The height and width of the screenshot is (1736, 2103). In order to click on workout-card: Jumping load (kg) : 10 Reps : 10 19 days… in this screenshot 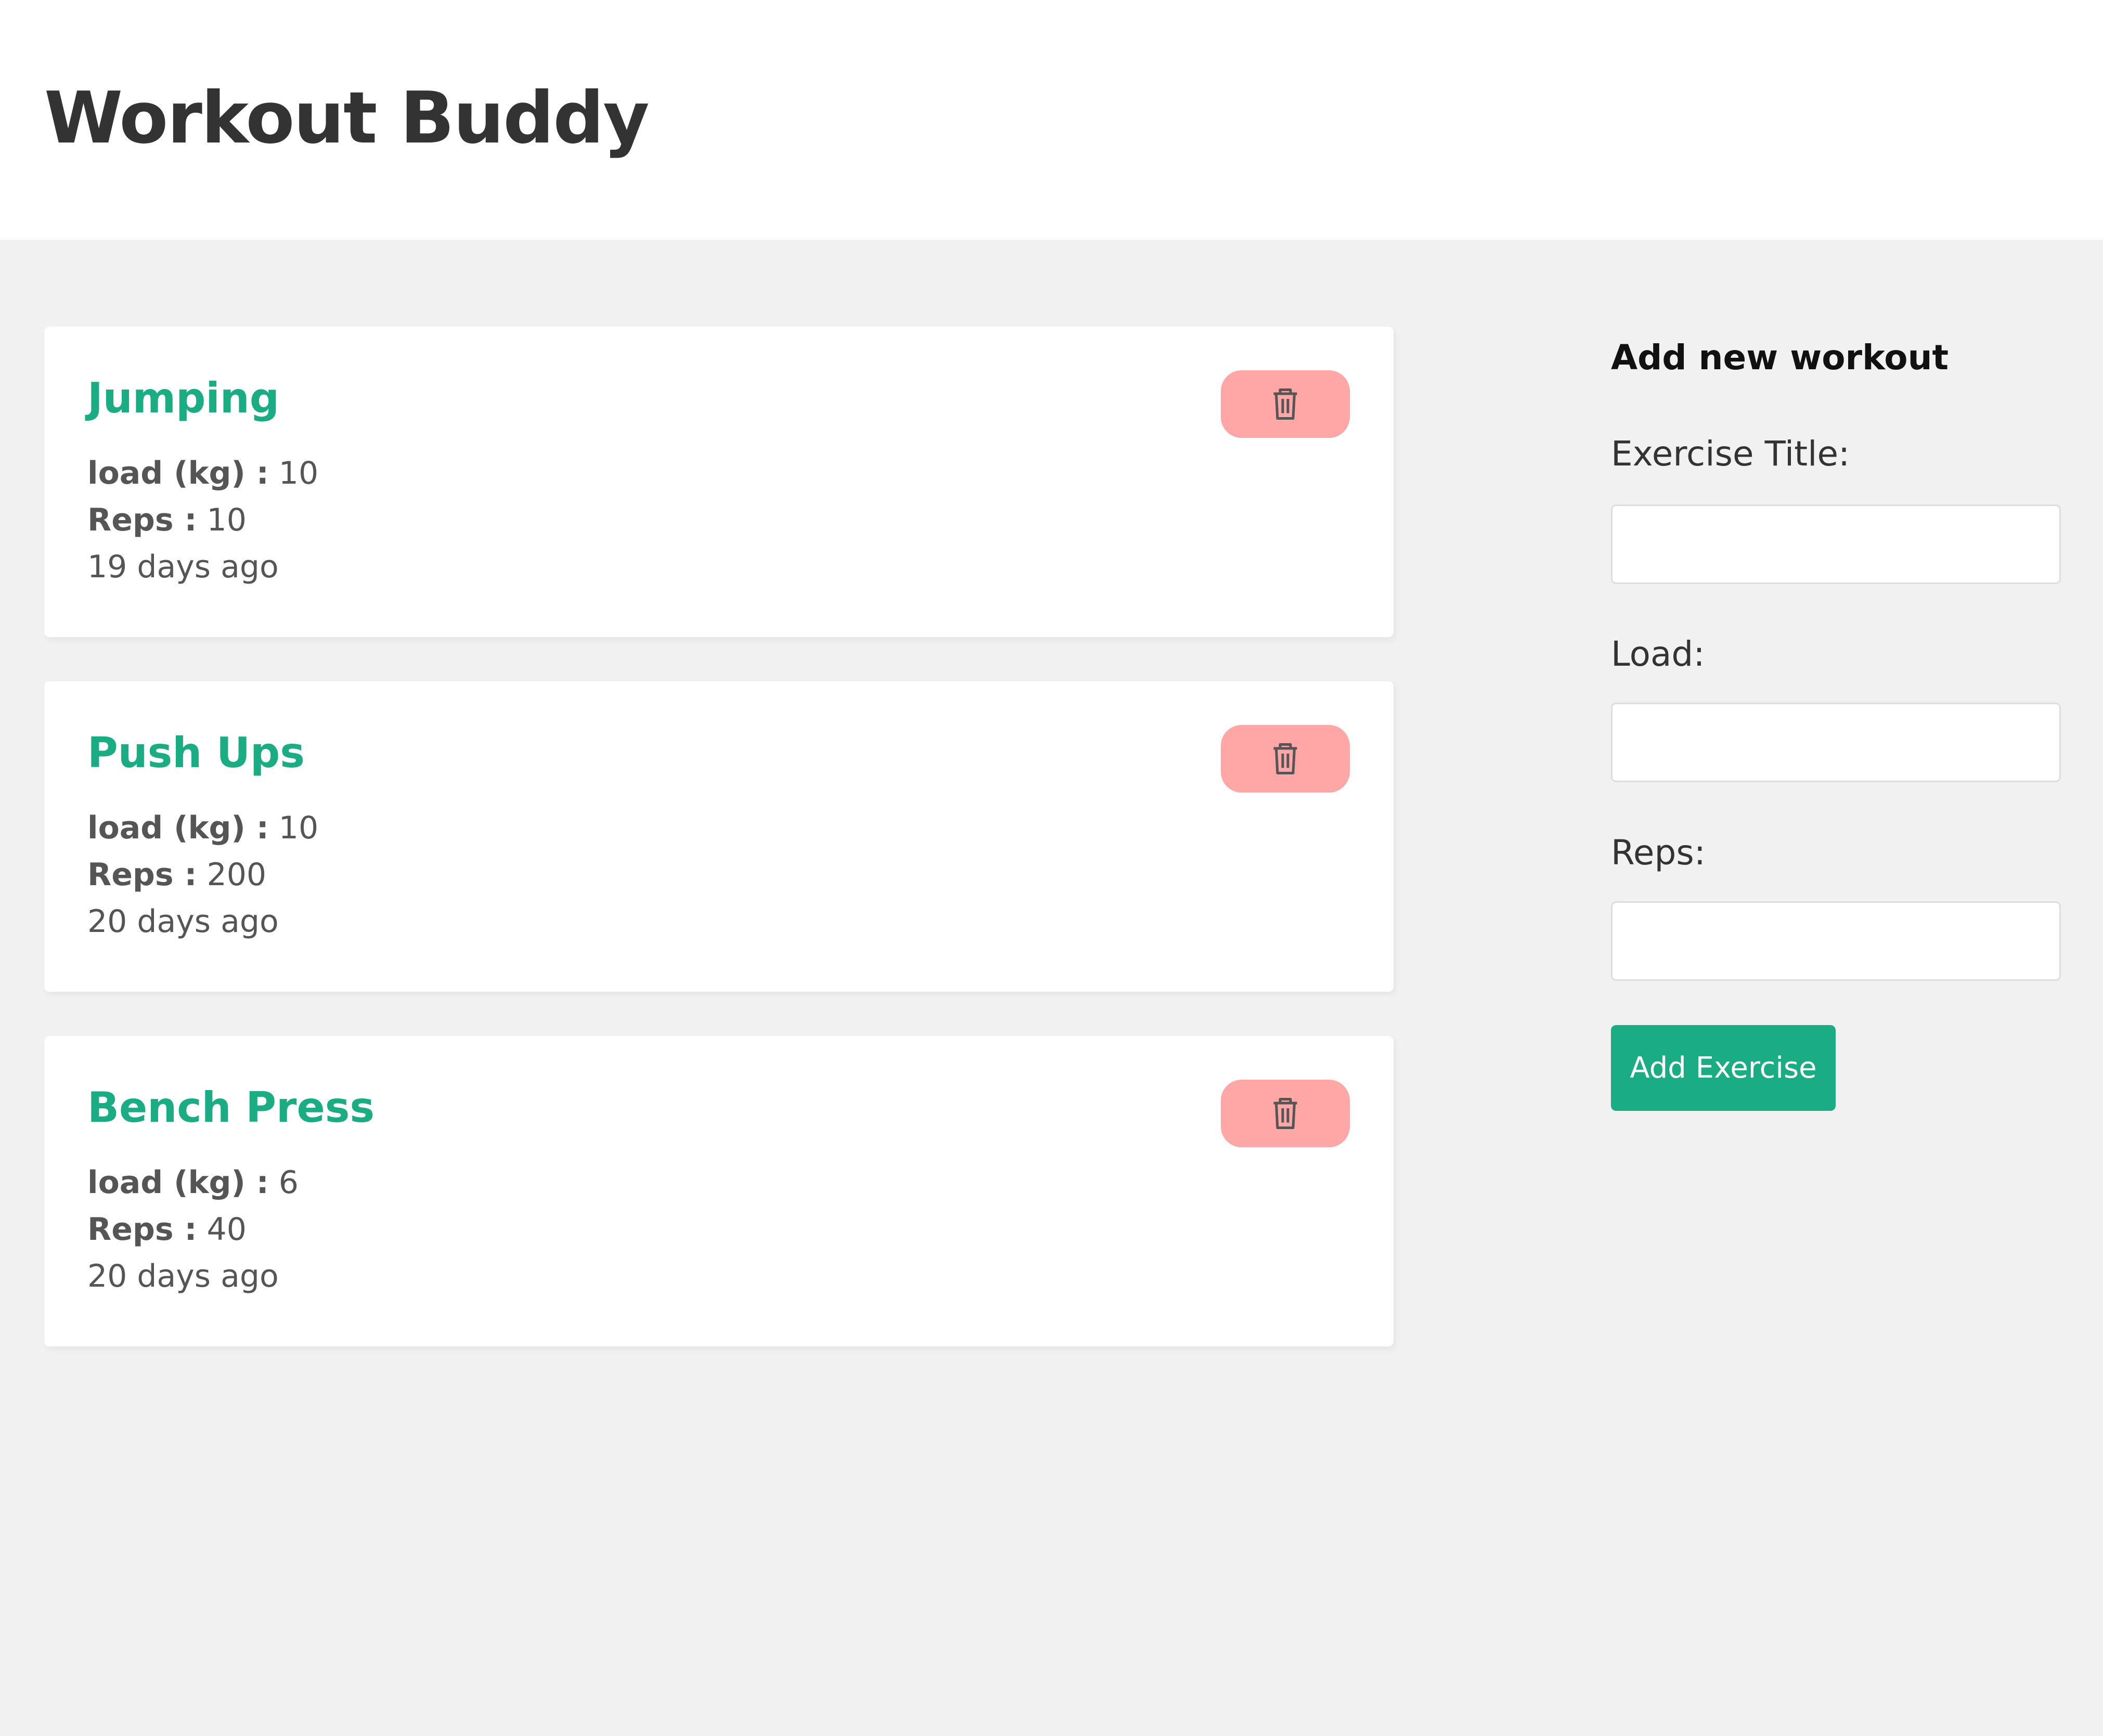, I will do `click(719, 482)`.